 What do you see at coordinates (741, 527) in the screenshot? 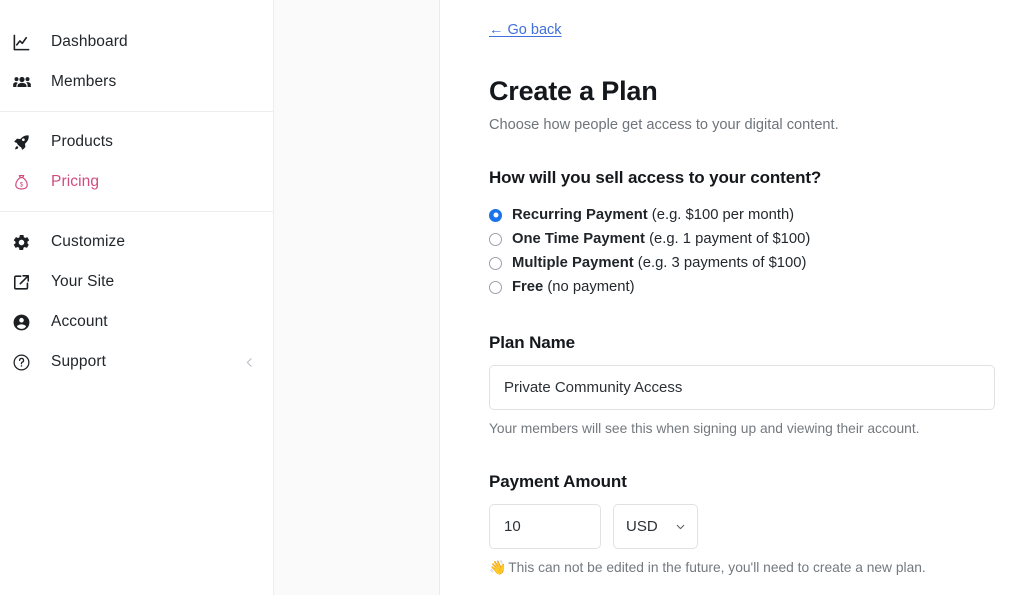
I see `payment-amount-row: USD` at bounding box center [741, 527].